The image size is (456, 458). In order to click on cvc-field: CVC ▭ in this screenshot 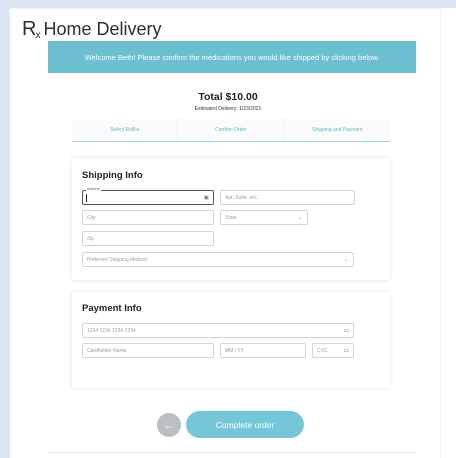, I will do `click(333, 350)`.